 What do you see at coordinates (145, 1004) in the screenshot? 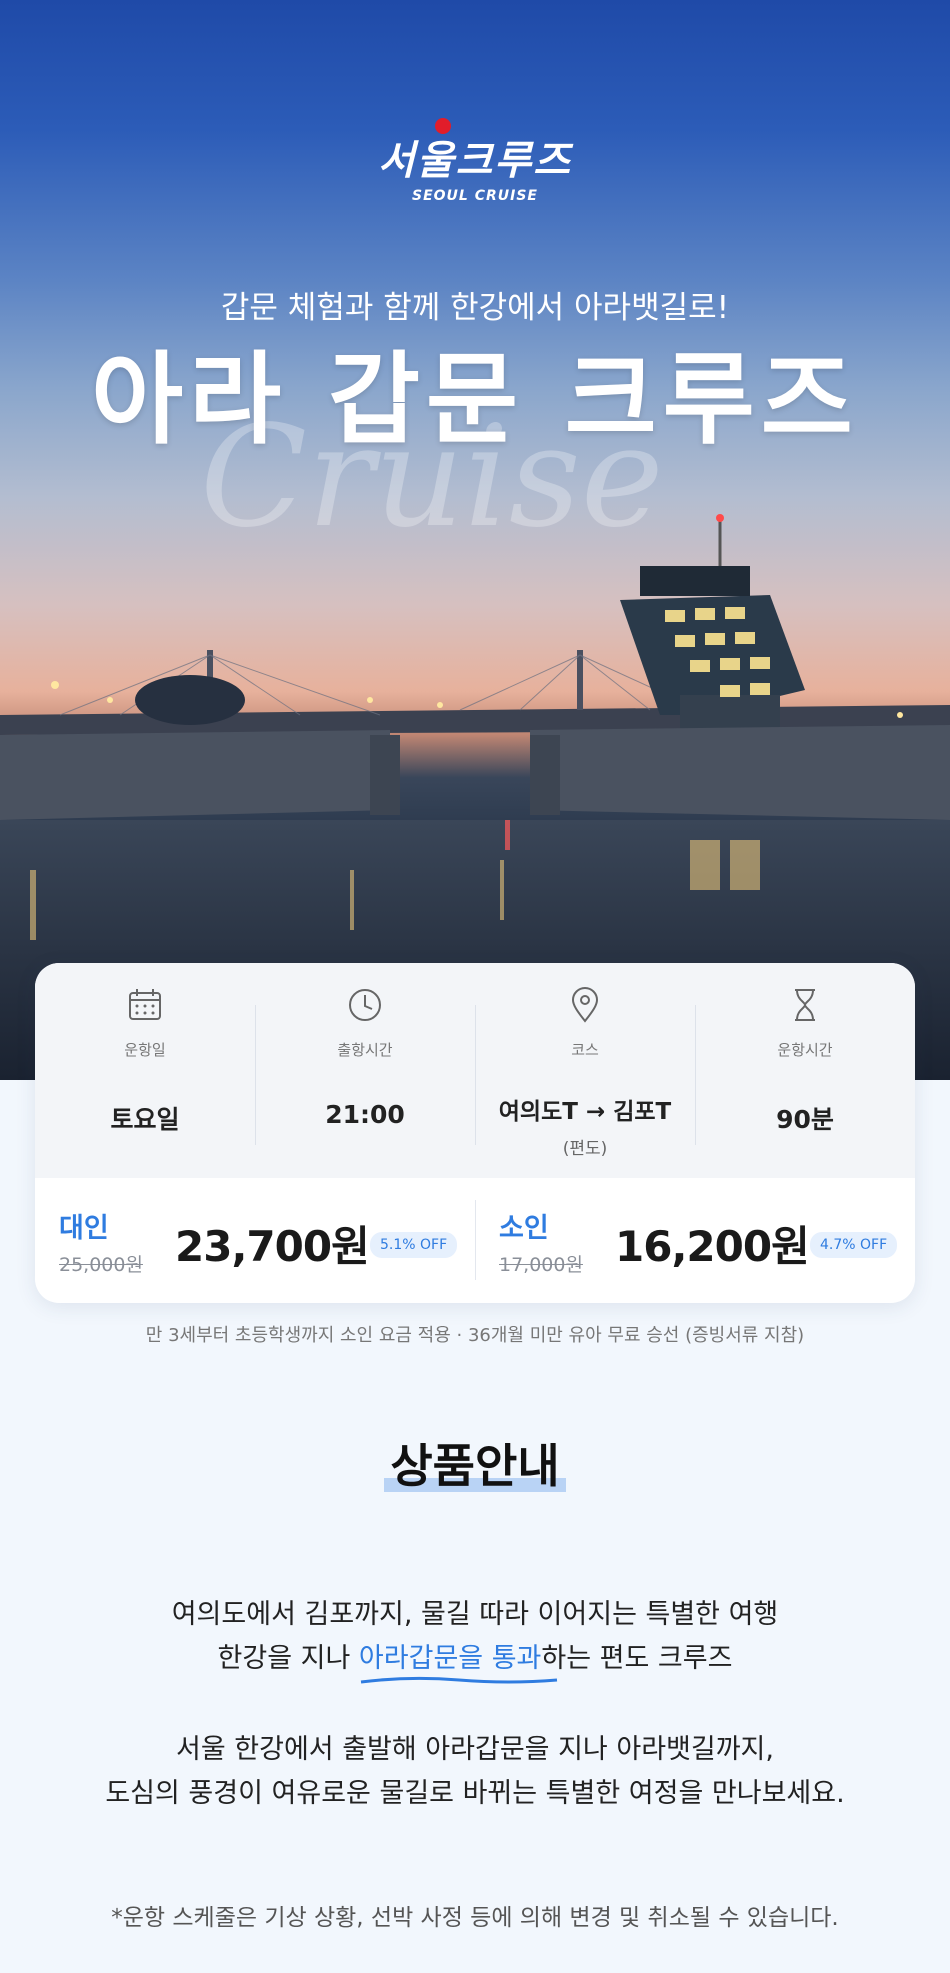
I see `calendar-icon` at bounding box center [145, 1004].